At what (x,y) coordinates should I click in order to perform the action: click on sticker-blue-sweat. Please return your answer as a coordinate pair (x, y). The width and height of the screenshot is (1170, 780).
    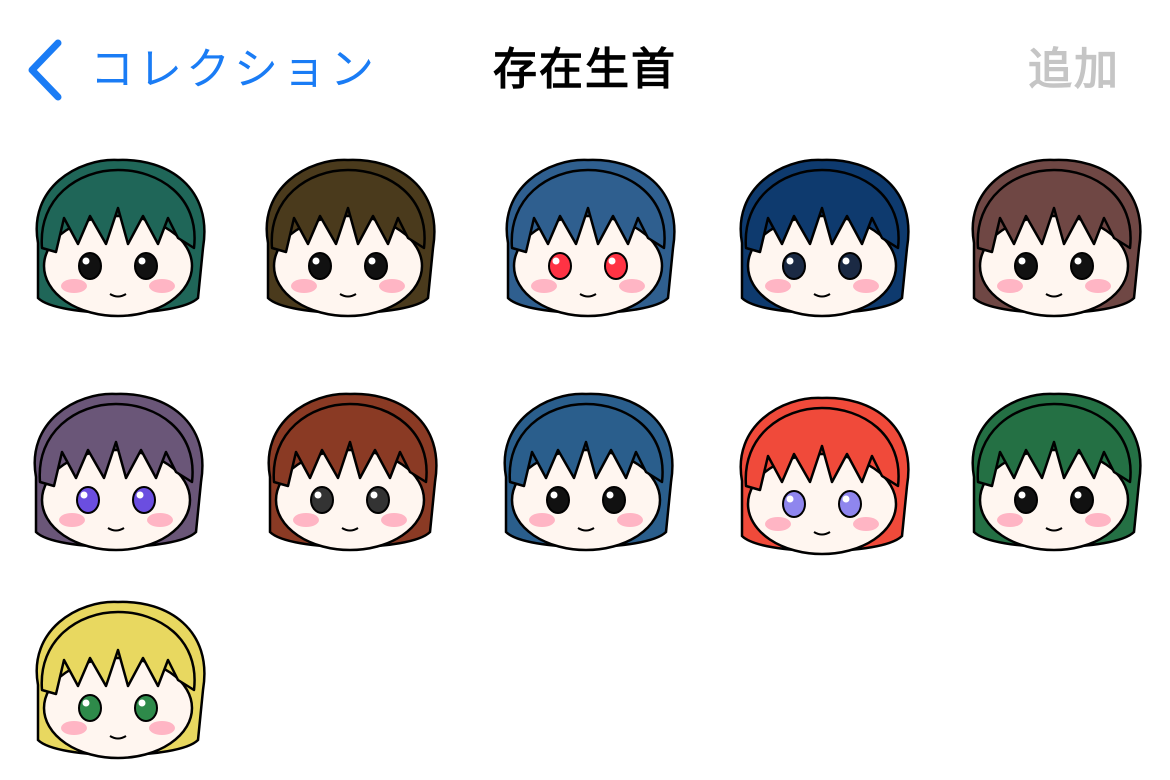
    Looking at the image, I should click on (586, 477).